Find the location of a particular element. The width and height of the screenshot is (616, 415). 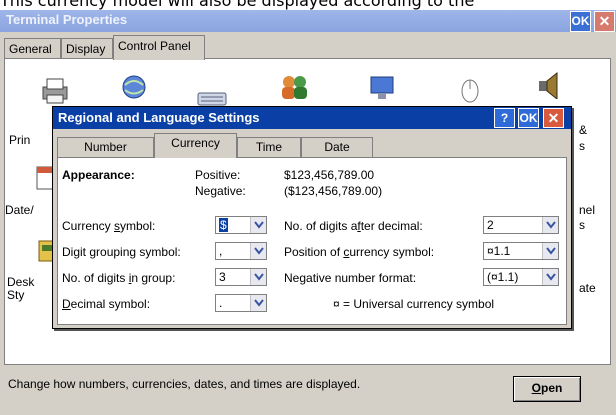

currency-position-select: ¤1.1 is located at coordinates (521, 251).